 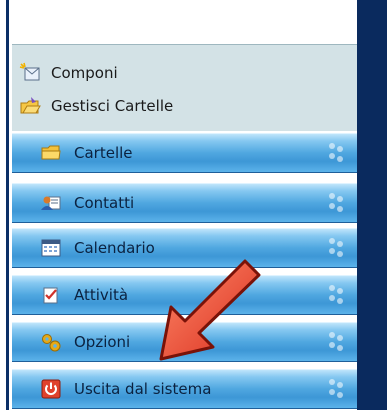 I want to click on contacts-icon, so click(x=51, y=203).